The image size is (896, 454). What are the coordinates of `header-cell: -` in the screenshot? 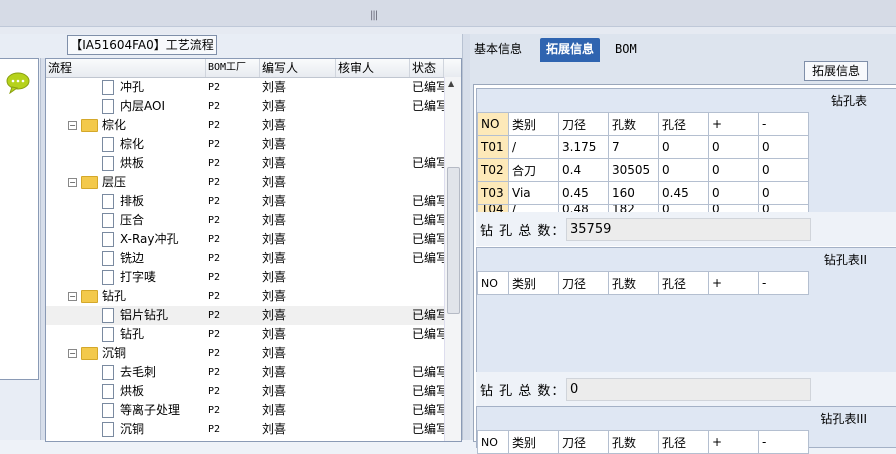 It's located at (783, 442).